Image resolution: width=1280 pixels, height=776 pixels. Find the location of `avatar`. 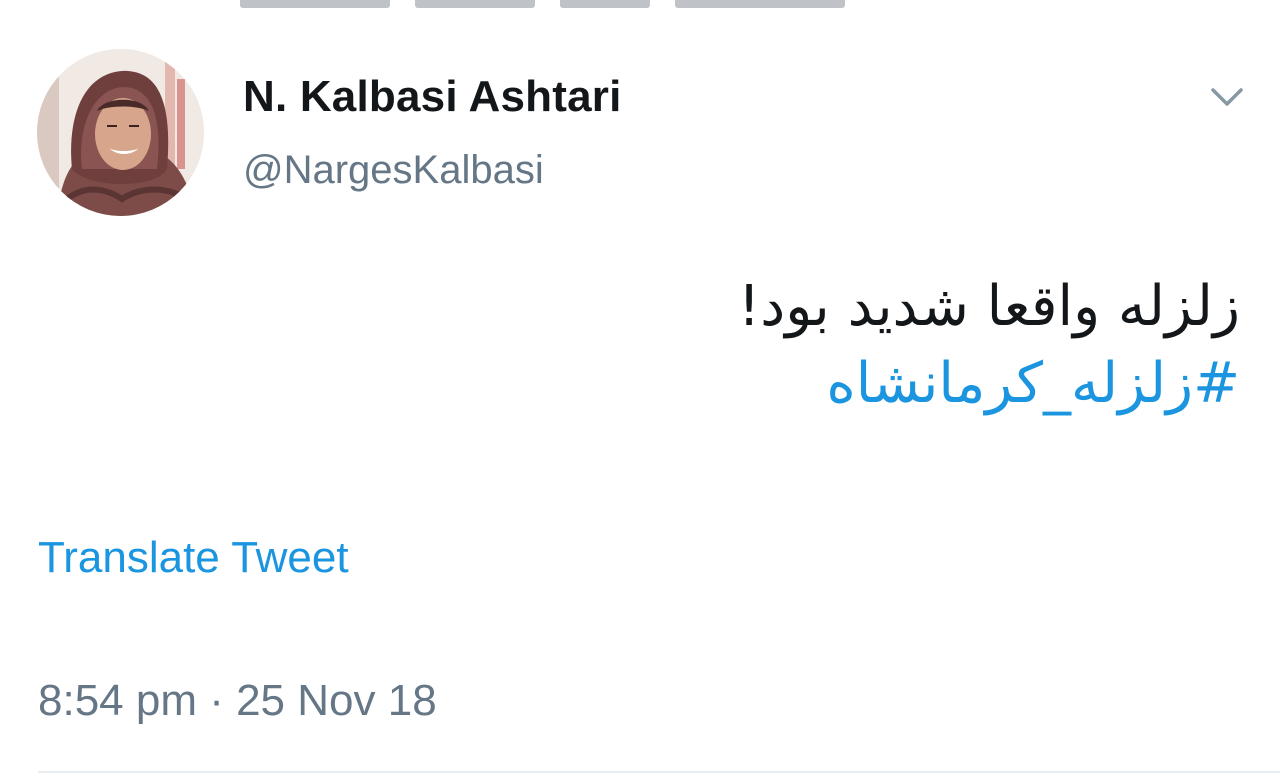

avatar is located at coordinates (120, 132).